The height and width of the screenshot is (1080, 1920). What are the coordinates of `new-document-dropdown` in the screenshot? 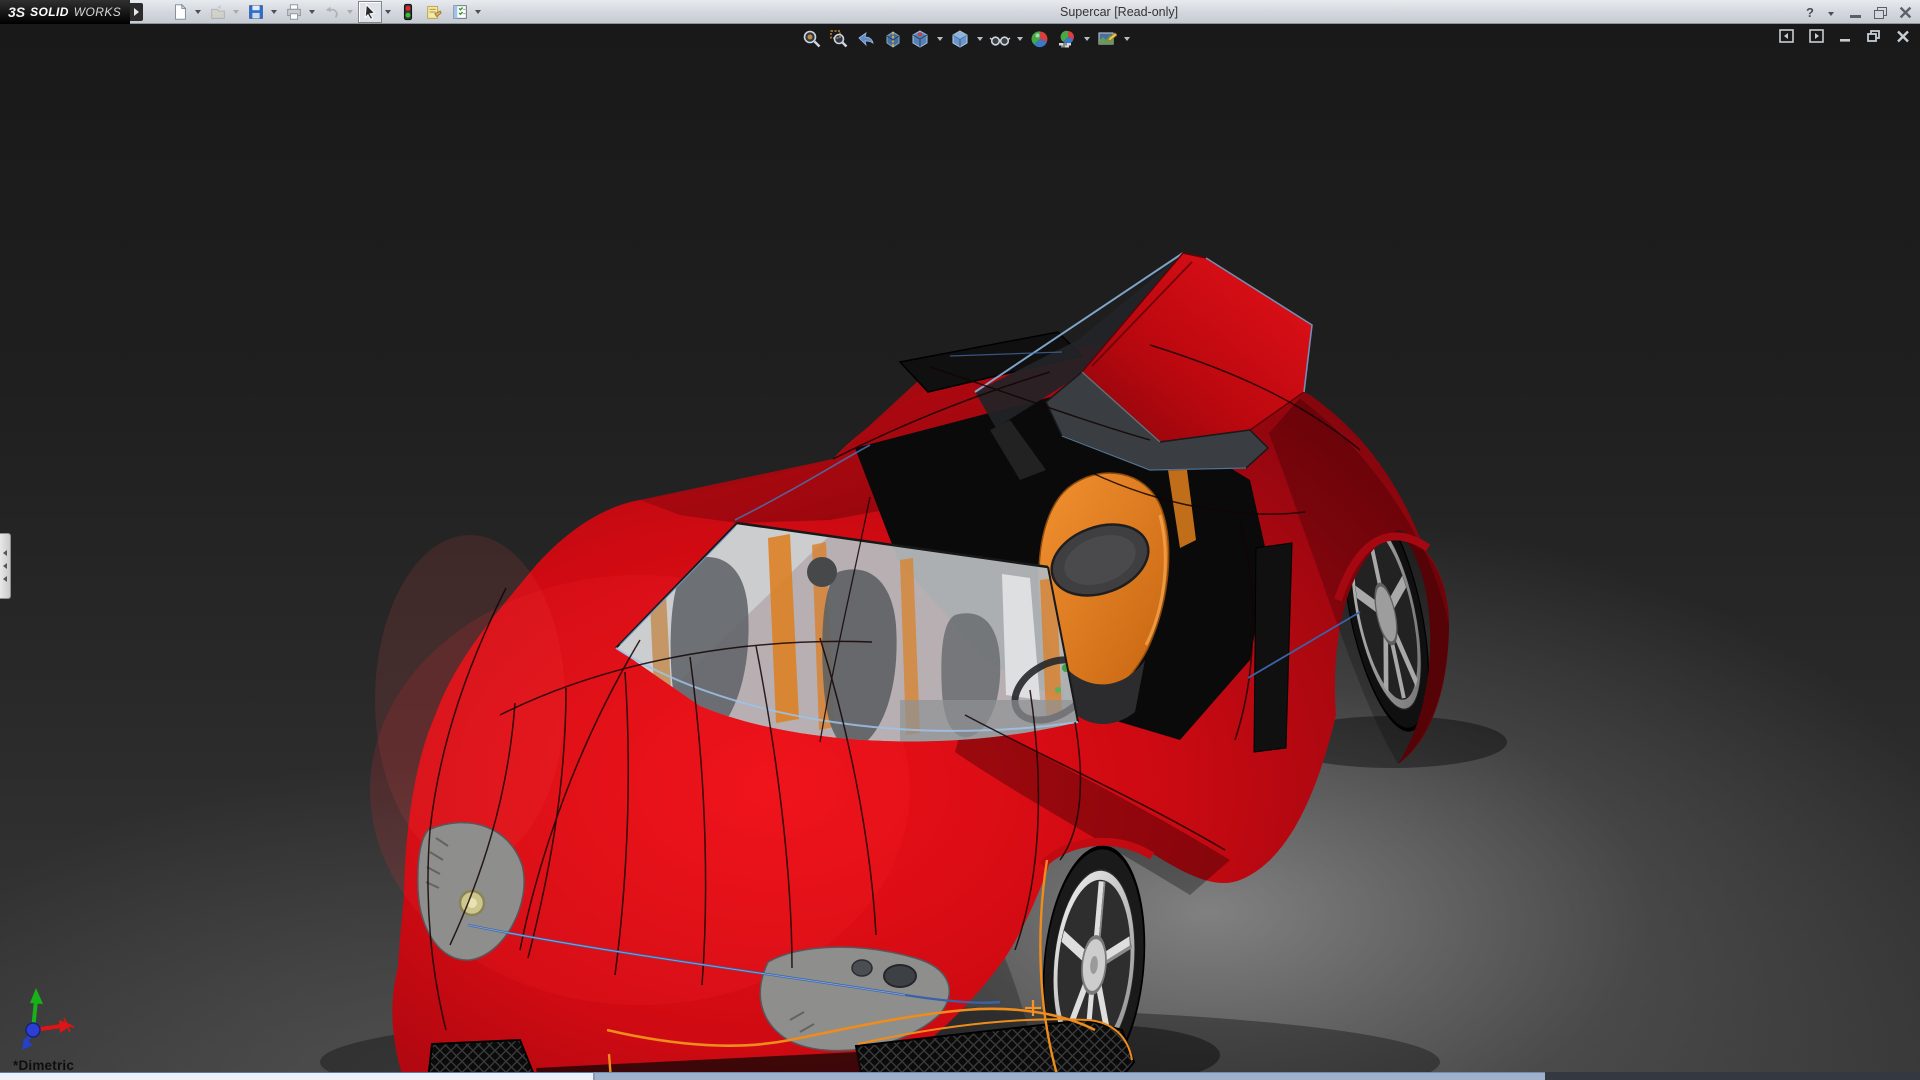 It's located at (198, 12).